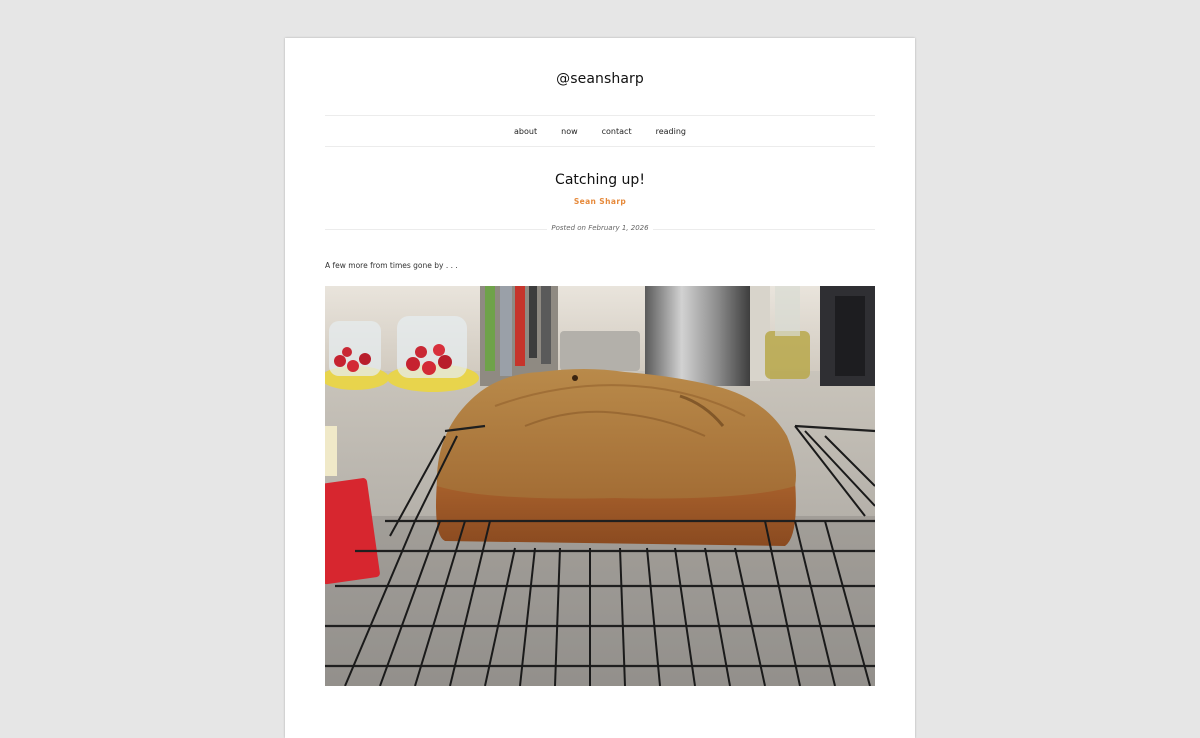  What do you see at coordinates (671, 131) in the screenshot?
I see `nav-item-reading: reading` at bounding box center [671, 131].